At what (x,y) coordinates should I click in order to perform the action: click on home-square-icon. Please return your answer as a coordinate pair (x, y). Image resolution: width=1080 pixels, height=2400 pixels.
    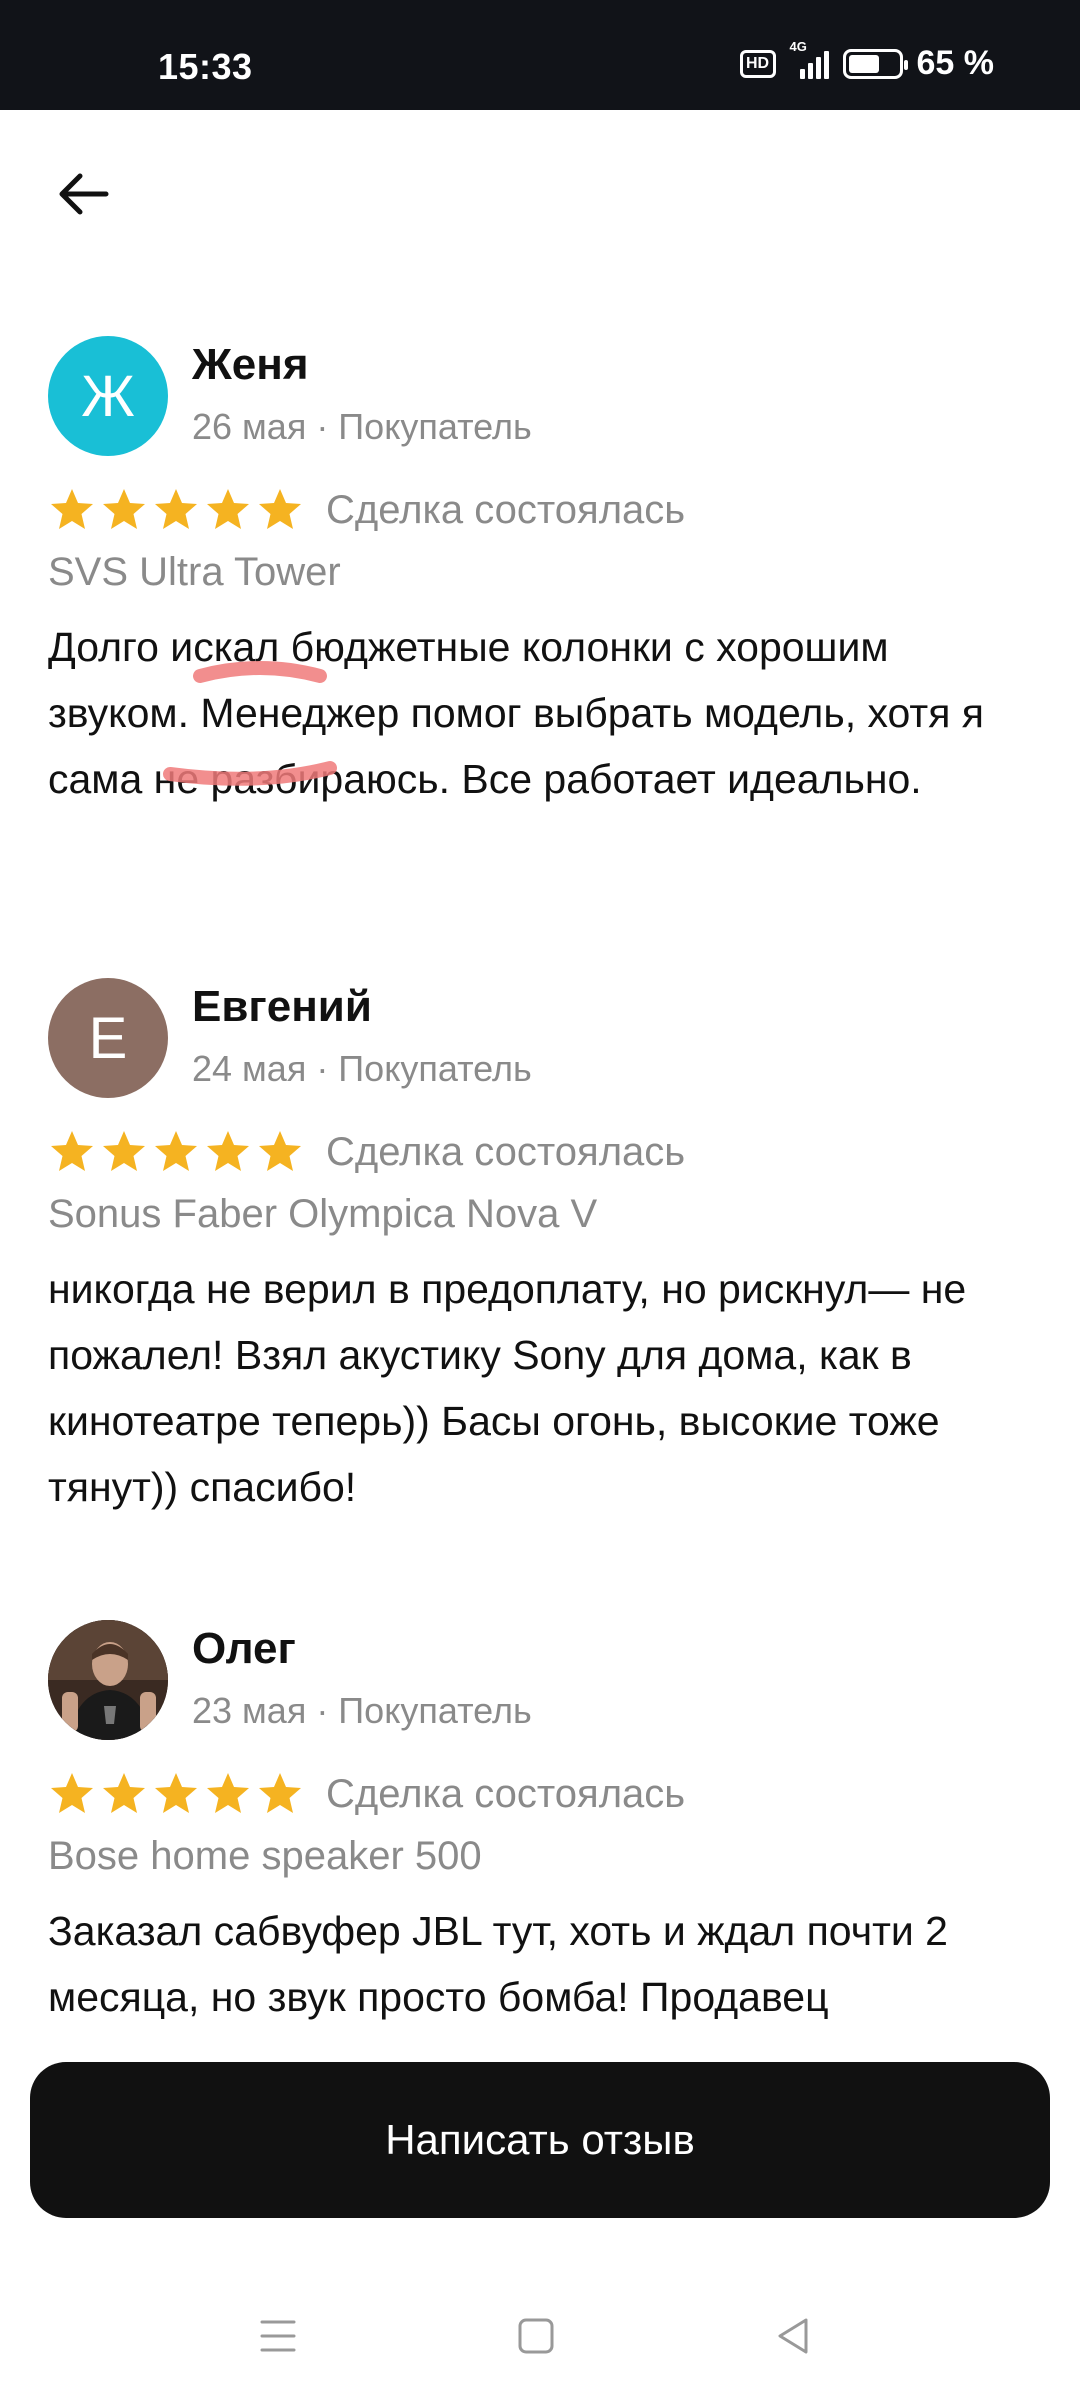
    Looking at the image, I should click on (536, 2336).